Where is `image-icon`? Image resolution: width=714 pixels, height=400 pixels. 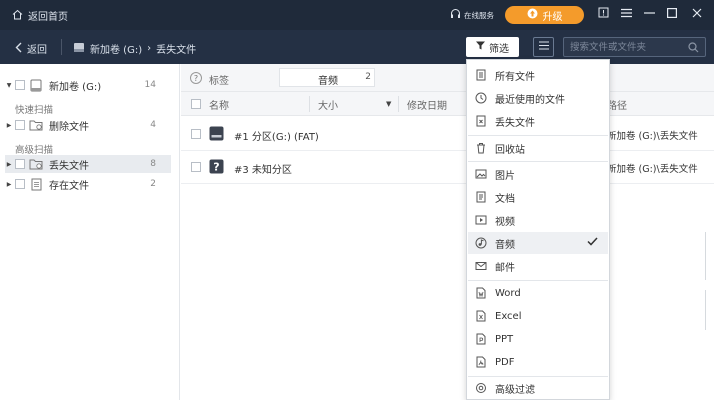
image-icon is located at coordinates (481, 174).